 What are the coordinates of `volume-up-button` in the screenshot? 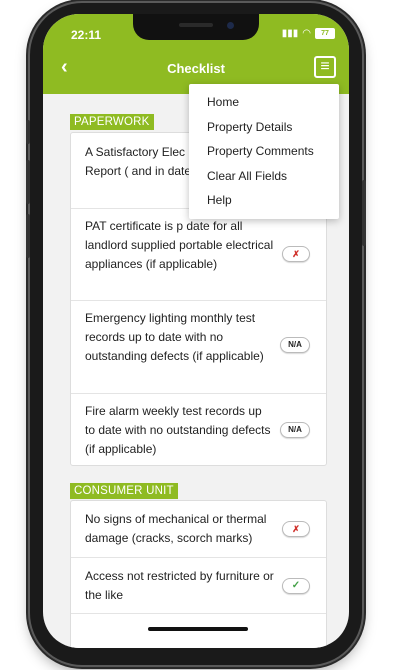 It's located at (28, 182).